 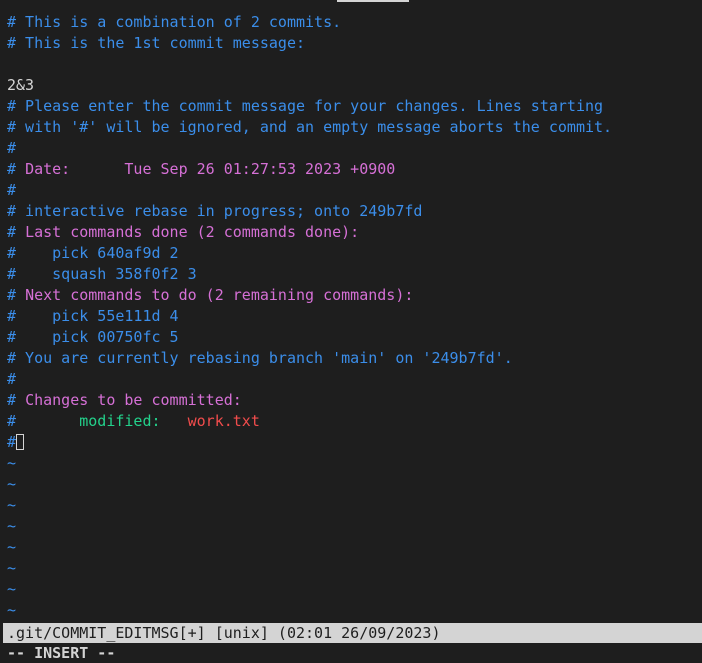 I want to click on modified-filename: work.txt, so click(x=223, y=421).